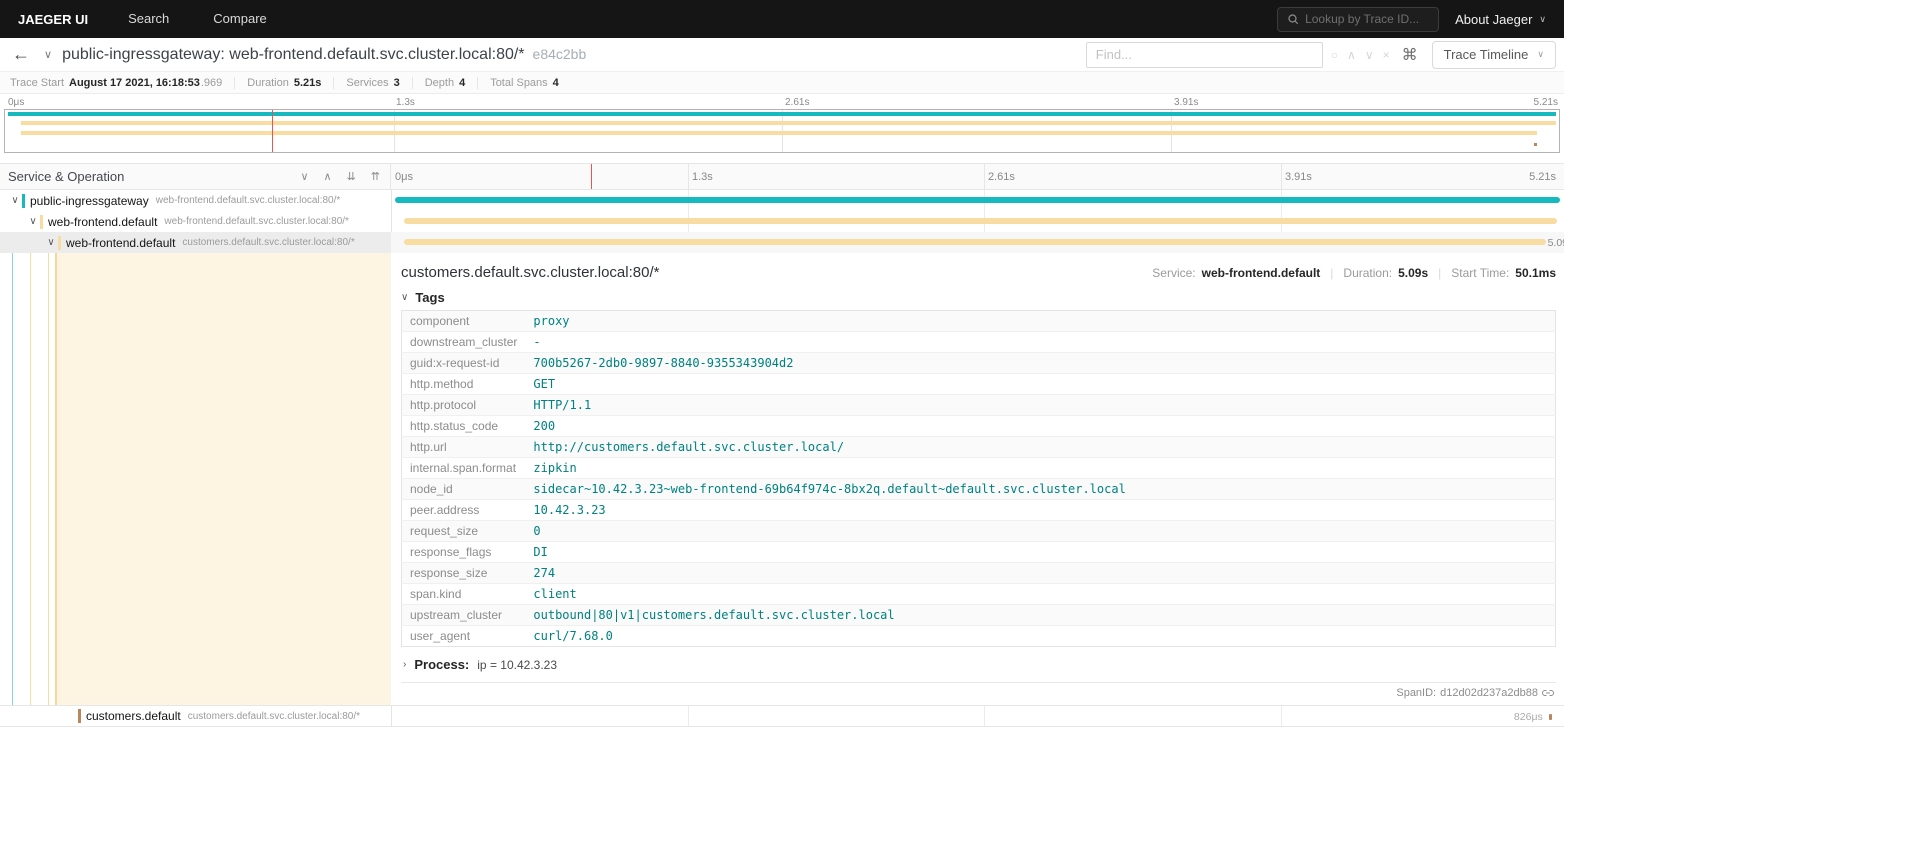 The image size is (1919, 865). Describe the element at coordinates (430, 297) in the screenshot. I see `tags-title: Tags` at that location.